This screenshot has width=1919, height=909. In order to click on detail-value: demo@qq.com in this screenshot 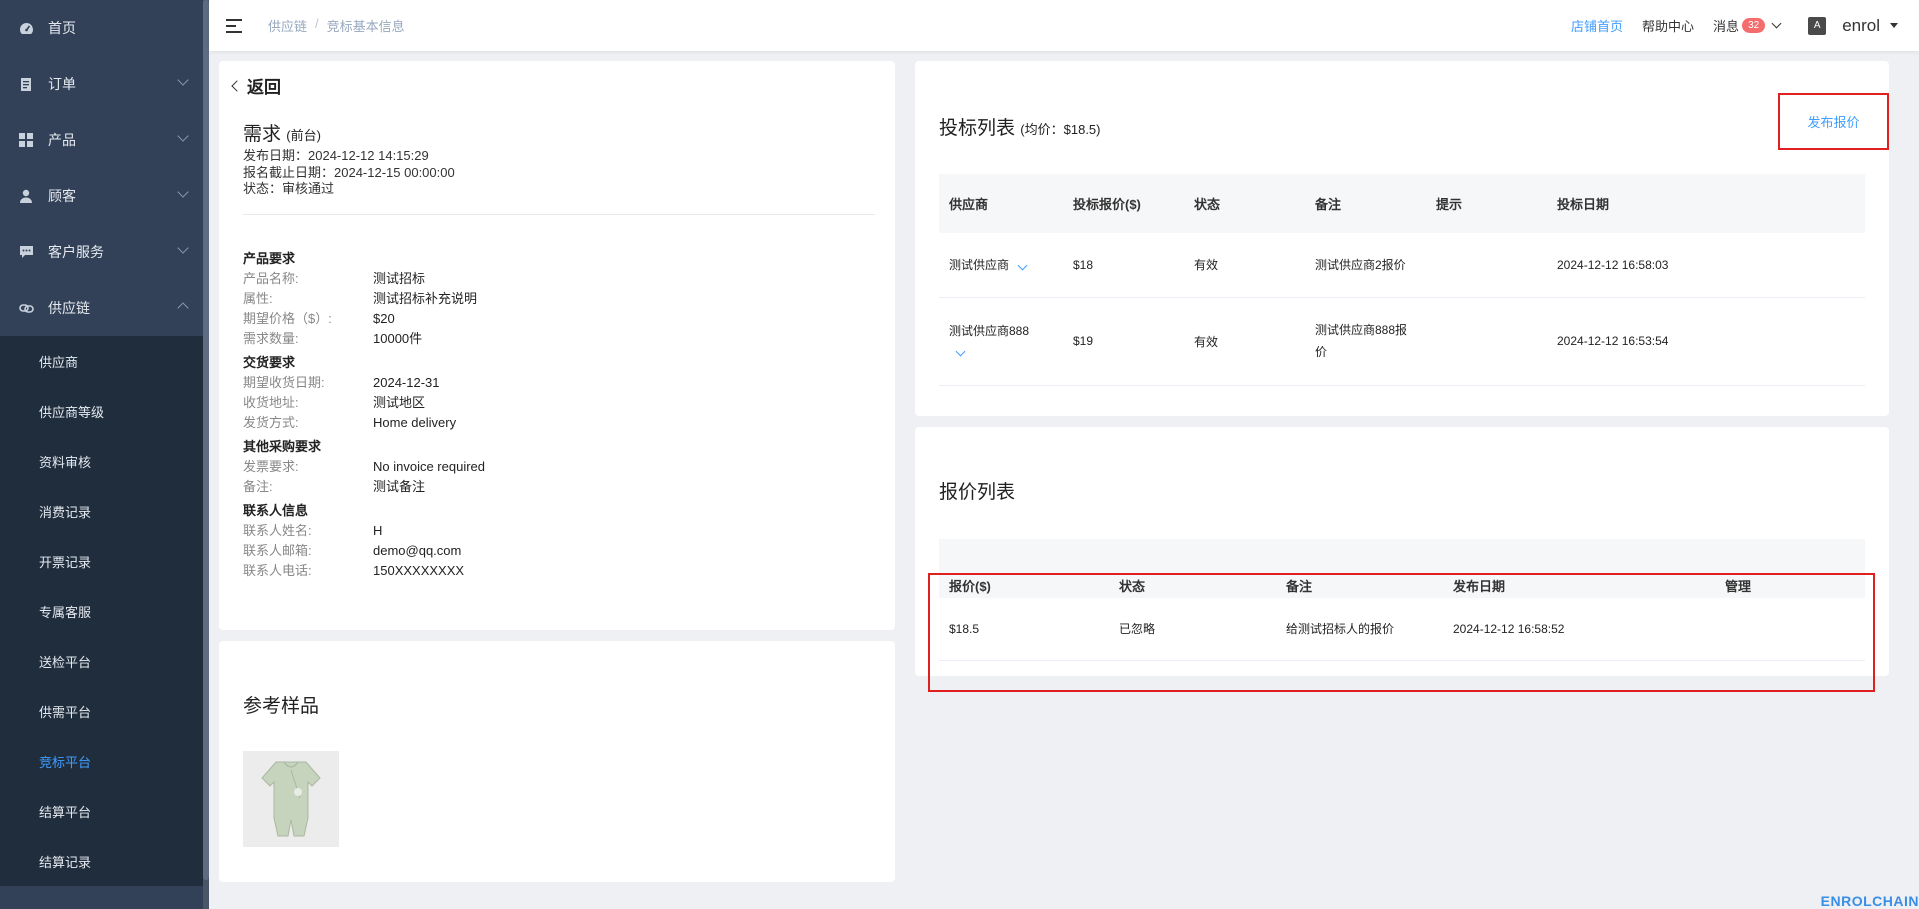, I will do `click(417, 550)`.